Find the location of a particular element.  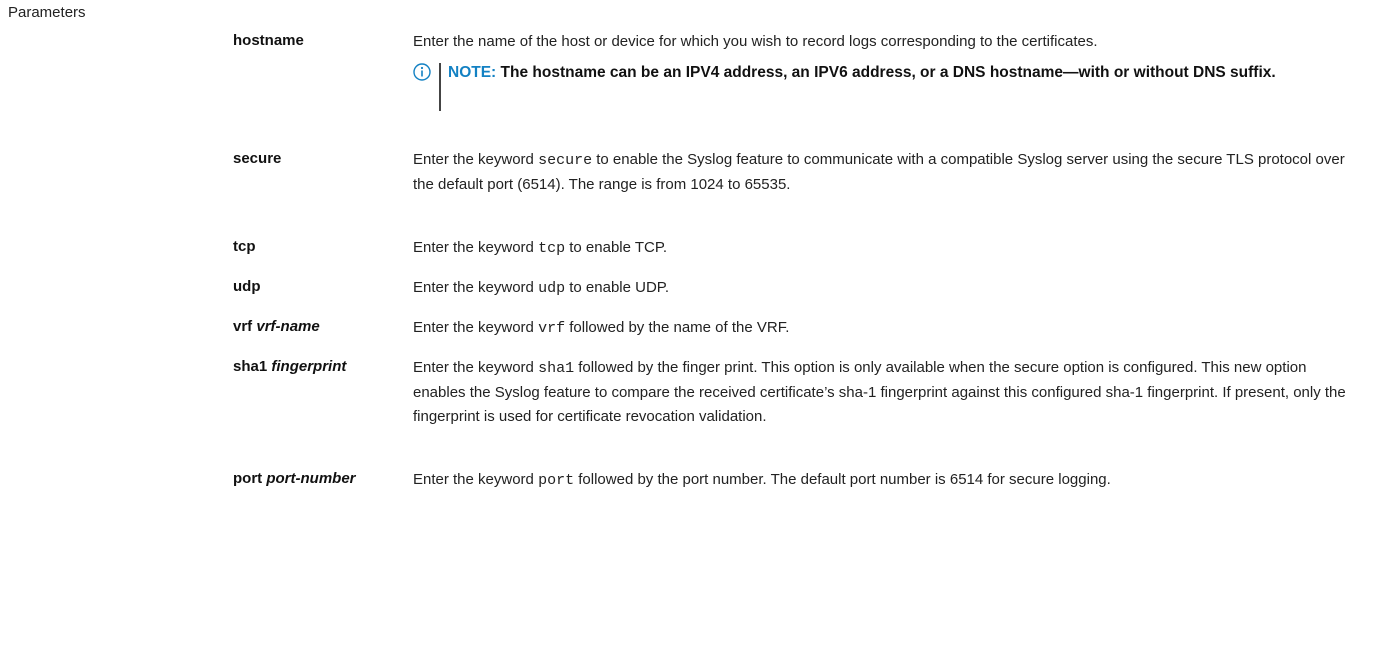

param-keyword: udp is located at coordinates (247, 286).